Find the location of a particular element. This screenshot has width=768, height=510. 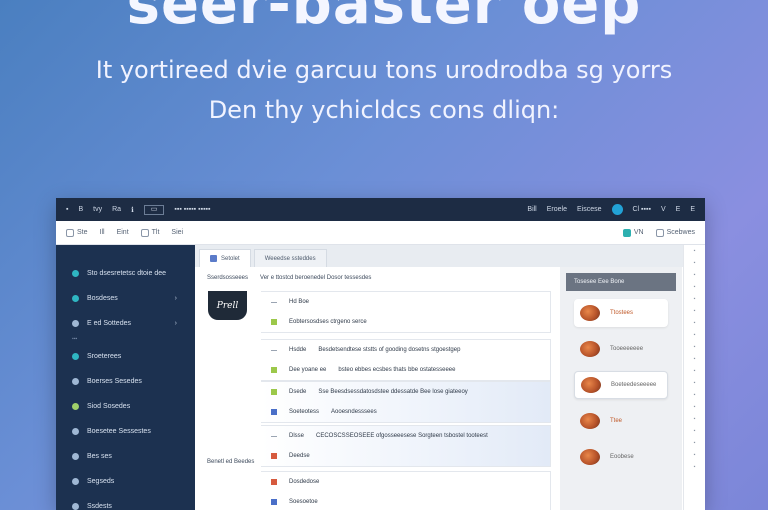

table-icon is located at coordinates (70, 232).